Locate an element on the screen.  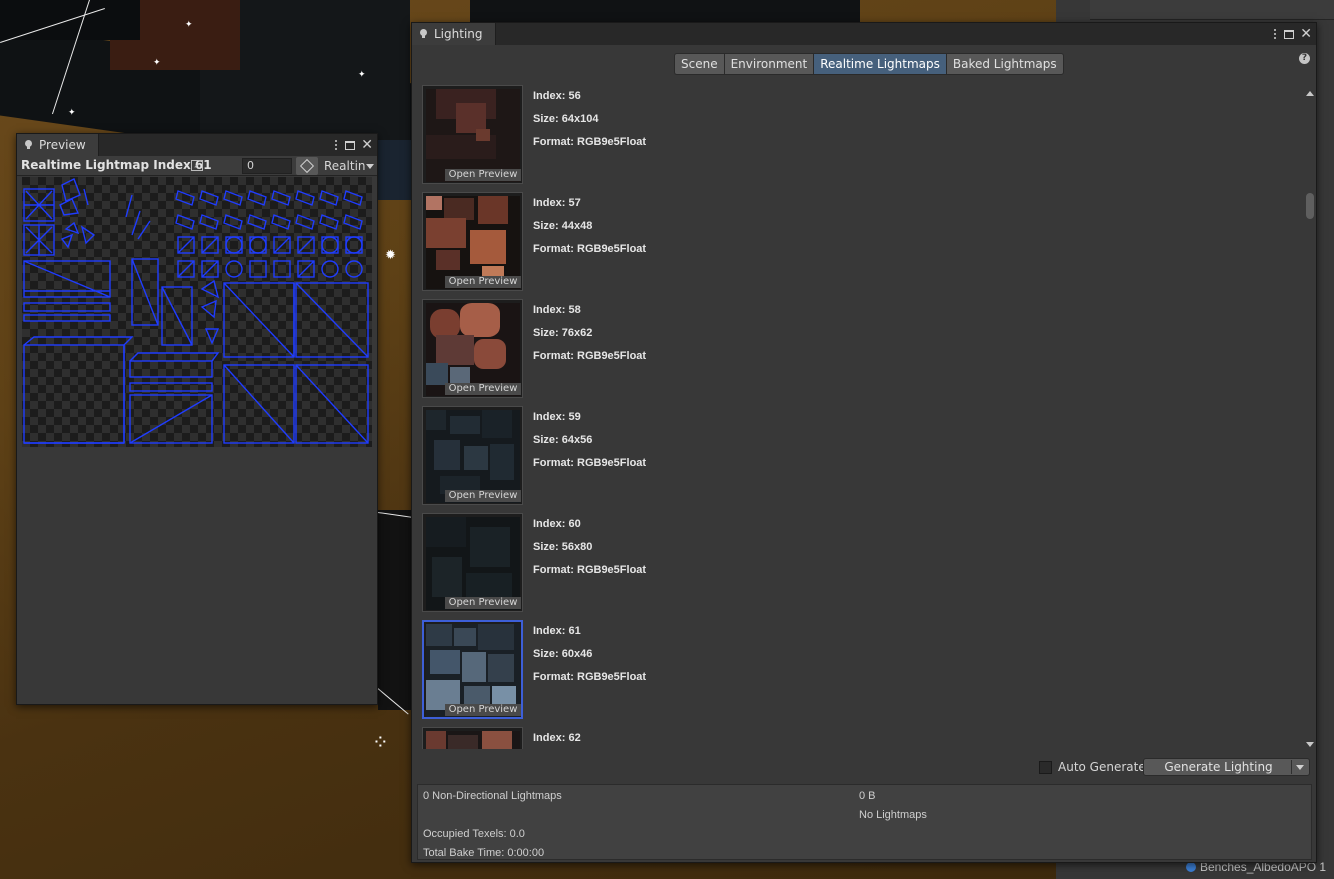
layers-icon is located at coordinates (307, 166).